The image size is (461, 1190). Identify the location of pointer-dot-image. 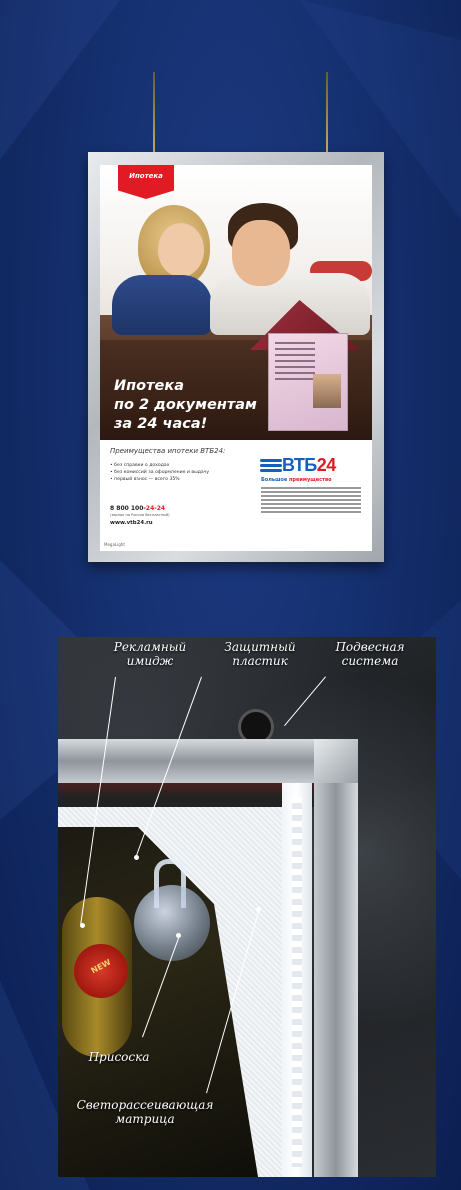
(82, 925).